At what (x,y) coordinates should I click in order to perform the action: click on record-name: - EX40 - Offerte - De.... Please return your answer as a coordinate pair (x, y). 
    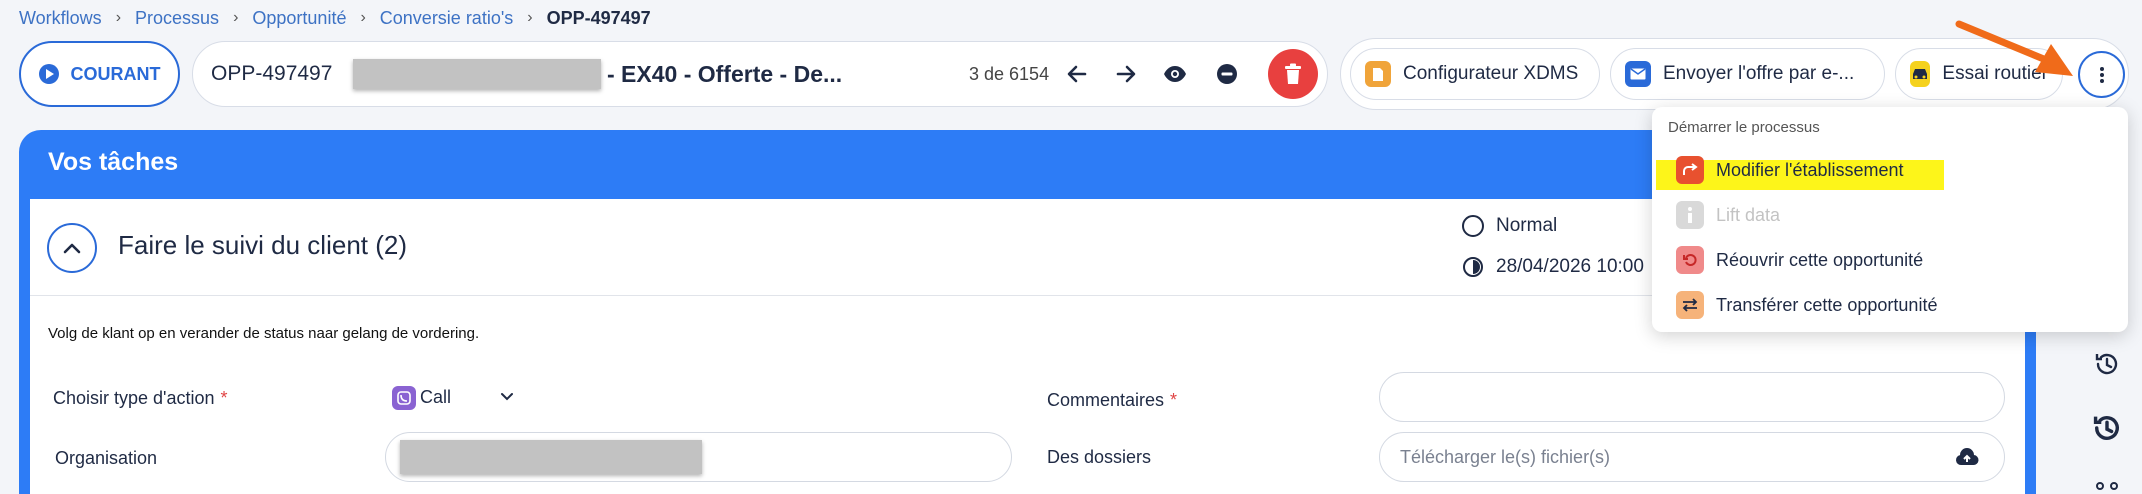
    Looking at the image, I should click on (725, 74).